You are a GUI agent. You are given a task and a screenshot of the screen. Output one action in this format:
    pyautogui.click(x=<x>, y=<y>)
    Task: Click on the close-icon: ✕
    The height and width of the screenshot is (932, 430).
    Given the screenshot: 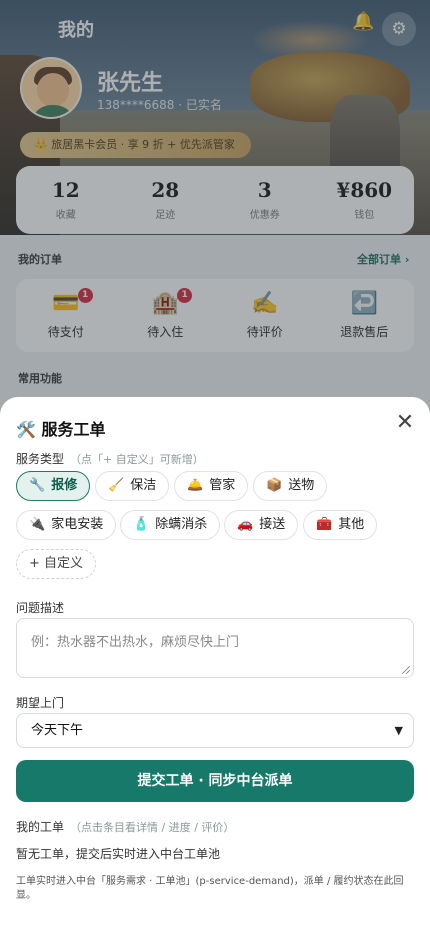 What is the action you would take?
    pyautogui.click(x=405, y=424)
    